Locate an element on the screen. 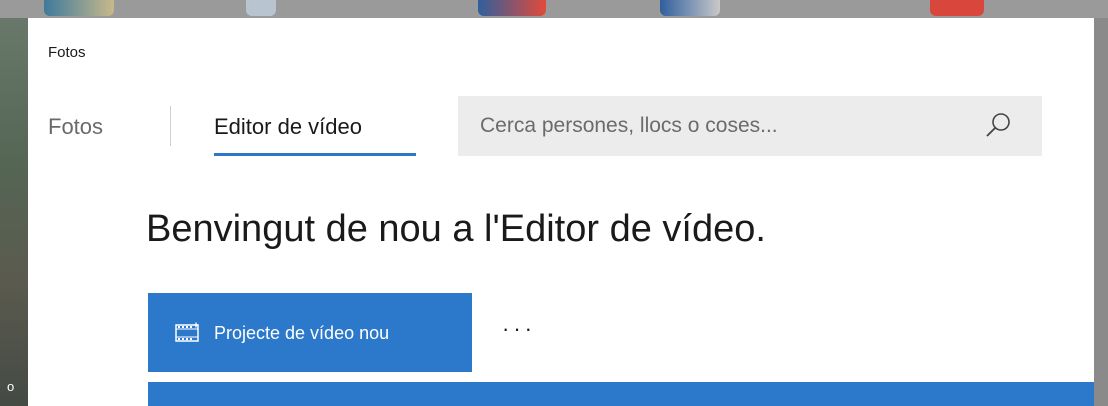 This screenshot has width=1108, height=406. video-project-icon is located at coordinates (187, 332).